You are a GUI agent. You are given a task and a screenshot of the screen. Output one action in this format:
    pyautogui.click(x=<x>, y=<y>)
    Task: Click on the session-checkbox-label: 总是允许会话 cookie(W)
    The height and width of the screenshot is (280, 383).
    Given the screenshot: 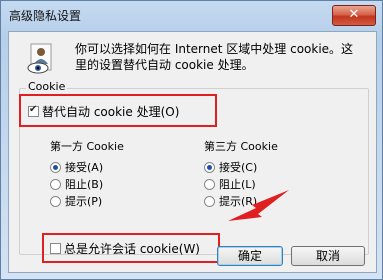 What is the action you would take?
    pyautogui.click(x=132, y=249)
    